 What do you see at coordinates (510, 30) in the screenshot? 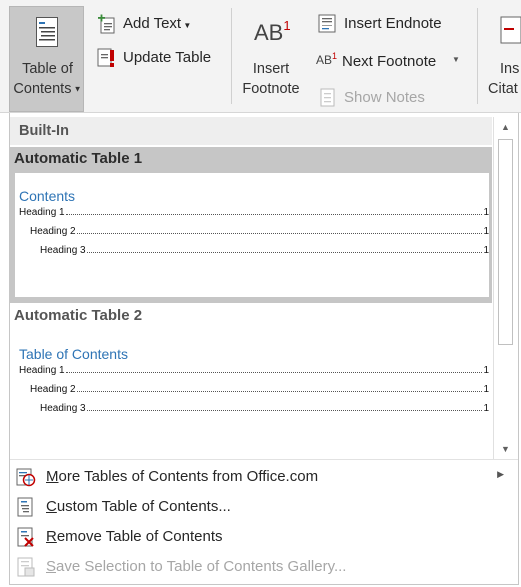
I see `insert-citation-icon` at bounding box center [510, 30].